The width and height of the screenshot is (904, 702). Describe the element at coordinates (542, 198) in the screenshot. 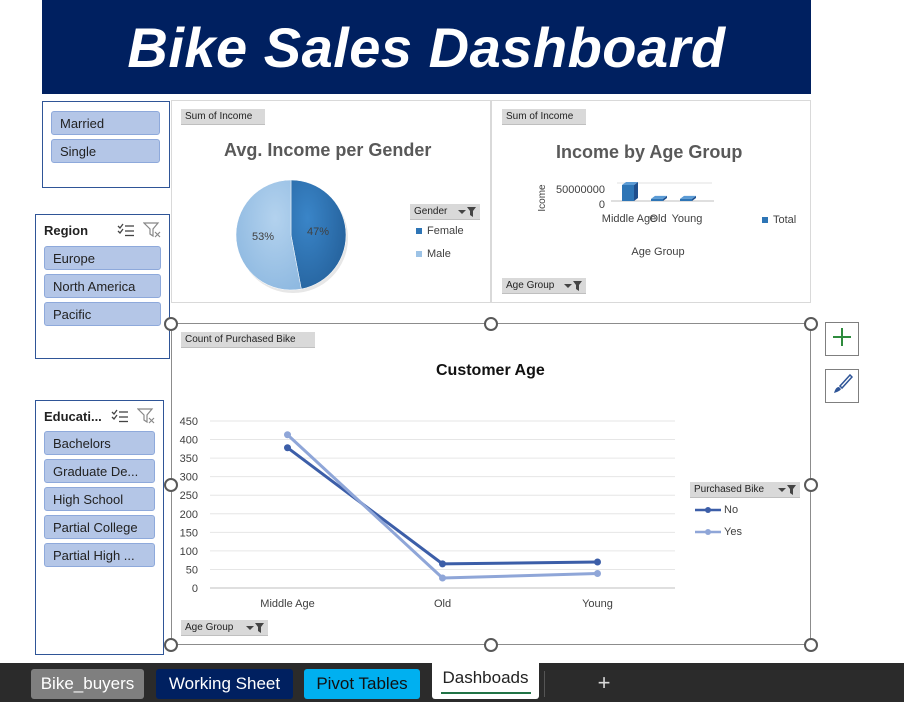

I see `y-axis-title: Icome` at that location.